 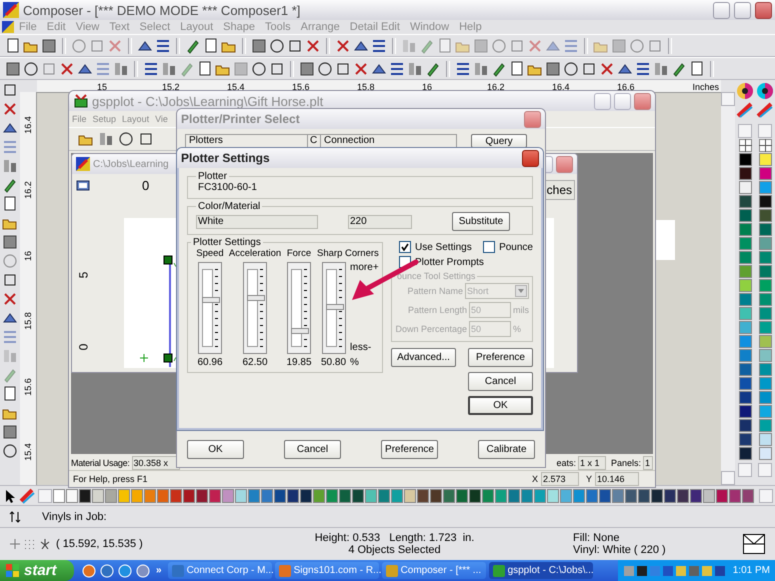 What do you see at coordinates (171, 87) in the screenshot?
I see `ruler-label: 15.2` at bounding box center [171, 87].